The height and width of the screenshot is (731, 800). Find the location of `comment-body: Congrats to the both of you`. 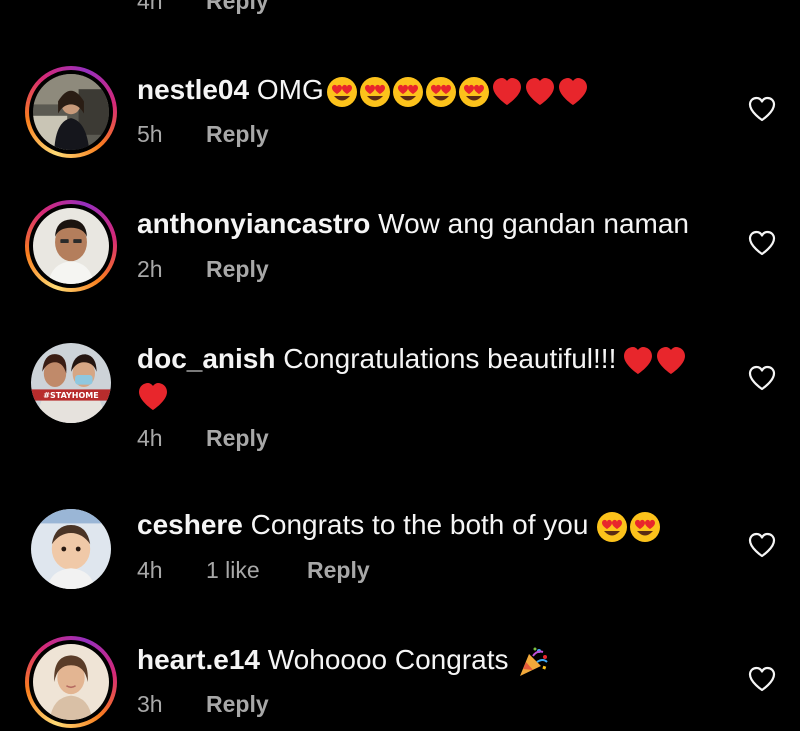

comment-body: Congrats to the both of you is located at coordinates (419, 524).